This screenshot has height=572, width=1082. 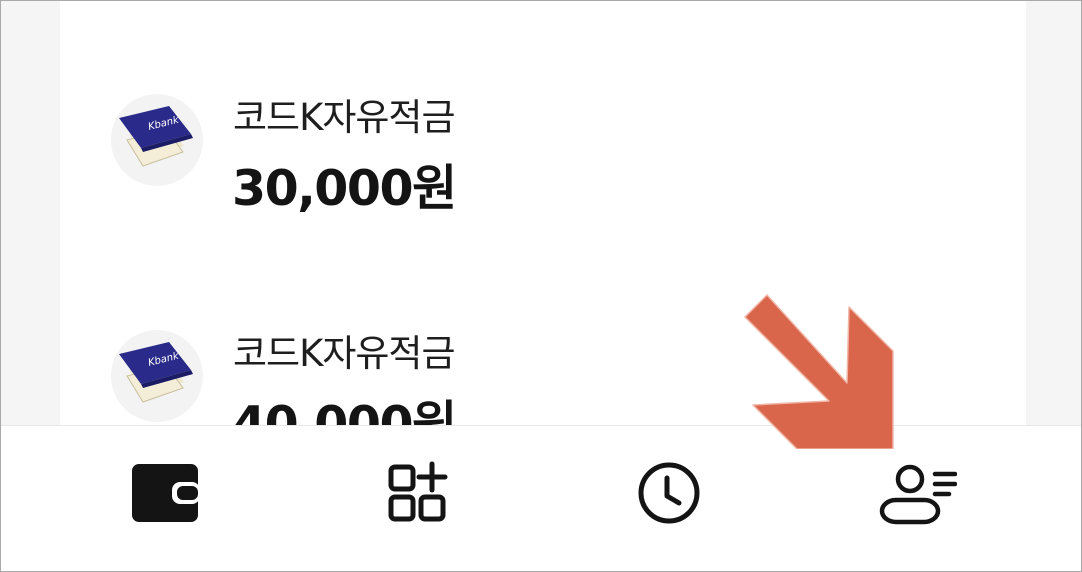 I want to click on user-list-icon, so click(x=918, y=494).